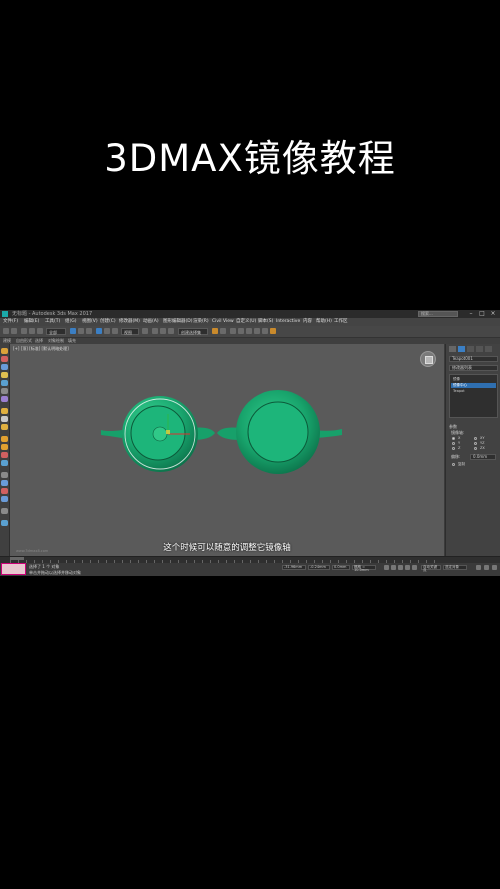  Describe the element at coordinates (223, 322) in the screenshot. I see `menu-civil-view: Civil View` at that location.